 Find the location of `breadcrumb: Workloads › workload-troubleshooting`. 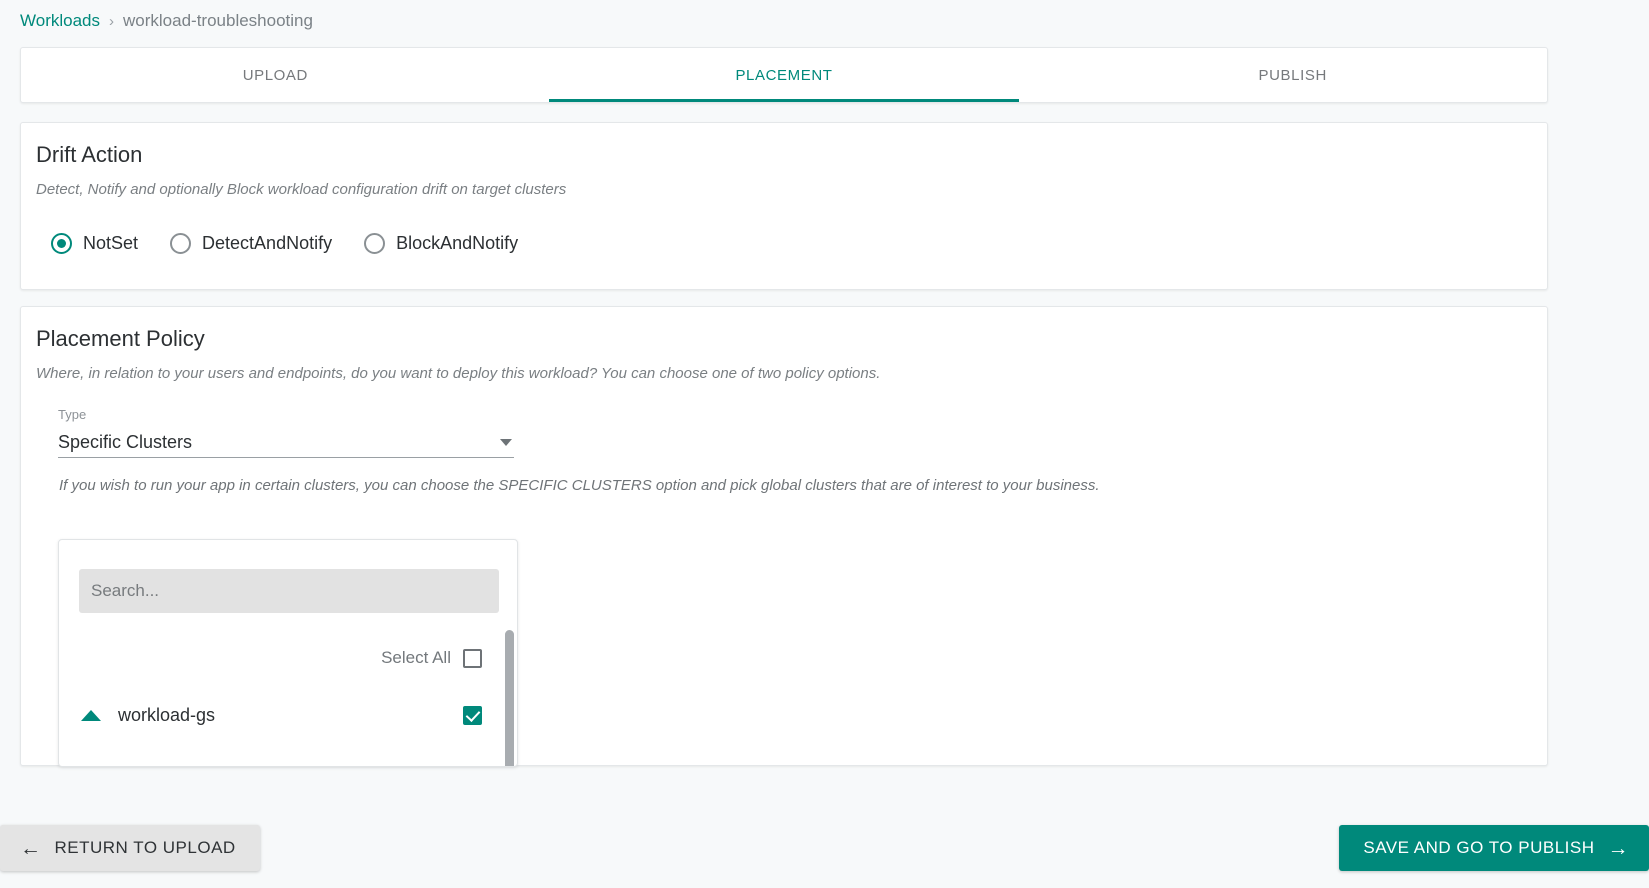

breadcrumb: Workloads › workload-troubleshooting is located at coordinates (166, 21).